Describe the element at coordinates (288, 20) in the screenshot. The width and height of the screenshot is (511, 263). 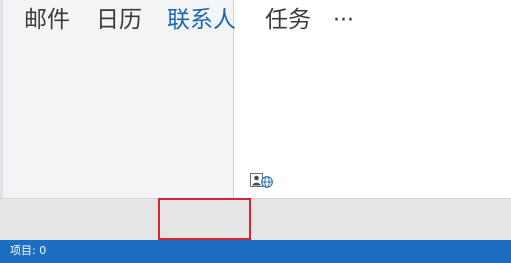
I see `nav-item-tasks: 任务` at that location.